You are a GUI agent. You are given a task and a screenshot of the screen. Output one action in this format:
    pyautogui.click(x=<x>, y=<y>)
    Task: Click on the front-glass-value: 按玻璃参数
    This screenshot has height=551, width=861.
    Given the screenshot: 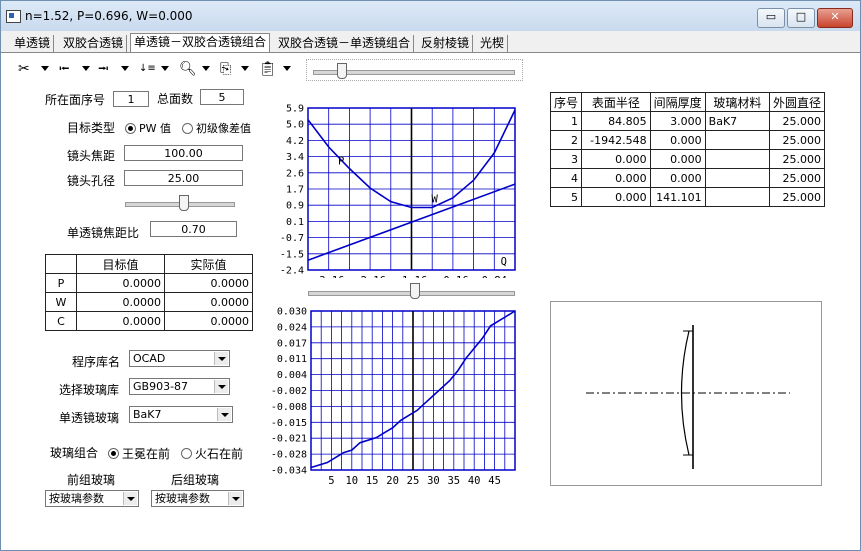 What is the action you would take?
    pyautogui.click(x=76, y=498)
    